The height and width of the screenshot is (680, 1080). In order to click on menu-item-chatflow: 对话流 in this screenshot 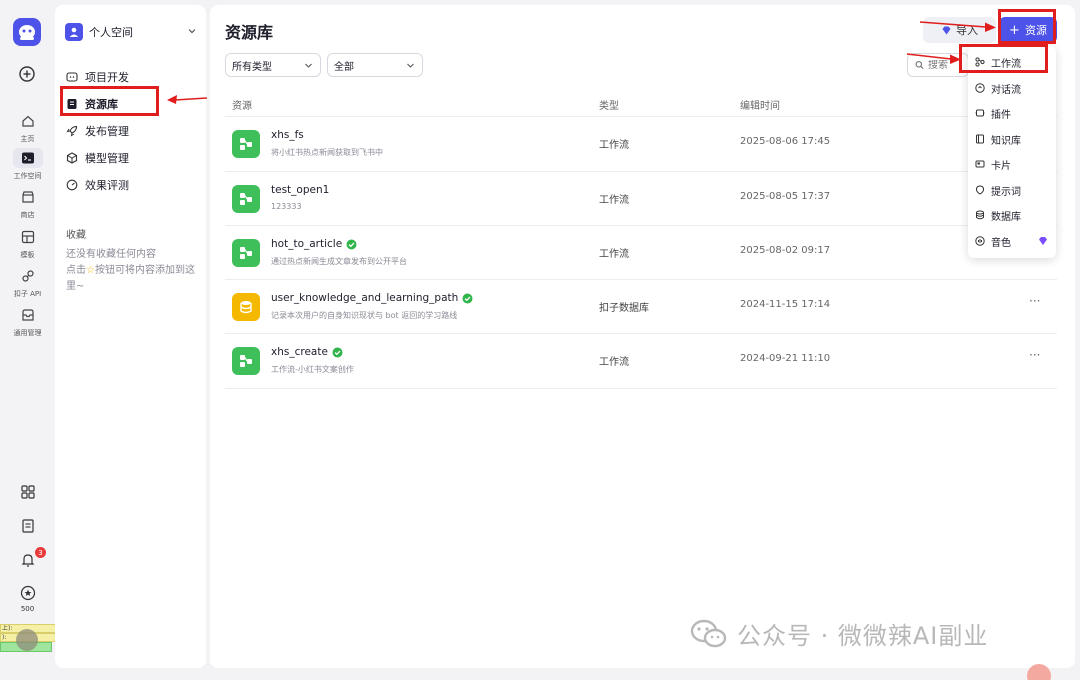, I will do `click(1012, 88)`.